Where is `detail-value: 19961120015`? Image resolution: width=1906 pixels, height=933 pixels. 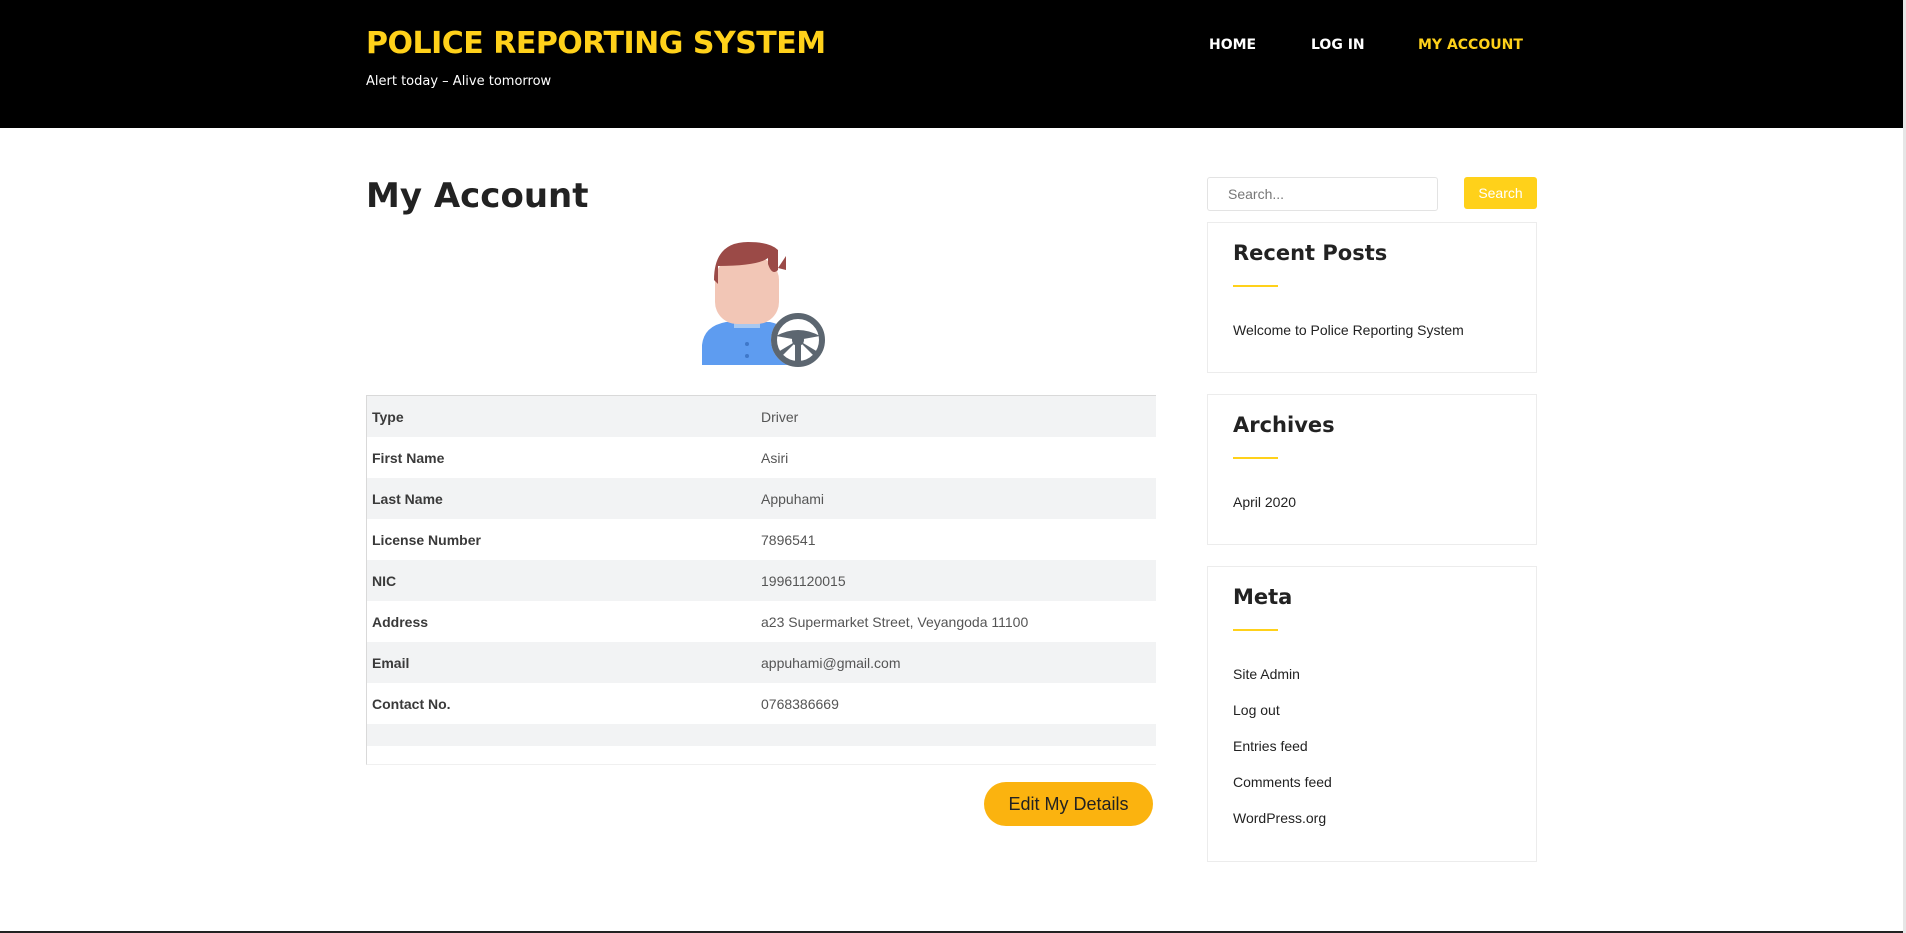
detail-value: 19961120015 is located at coordinates (803, 580).